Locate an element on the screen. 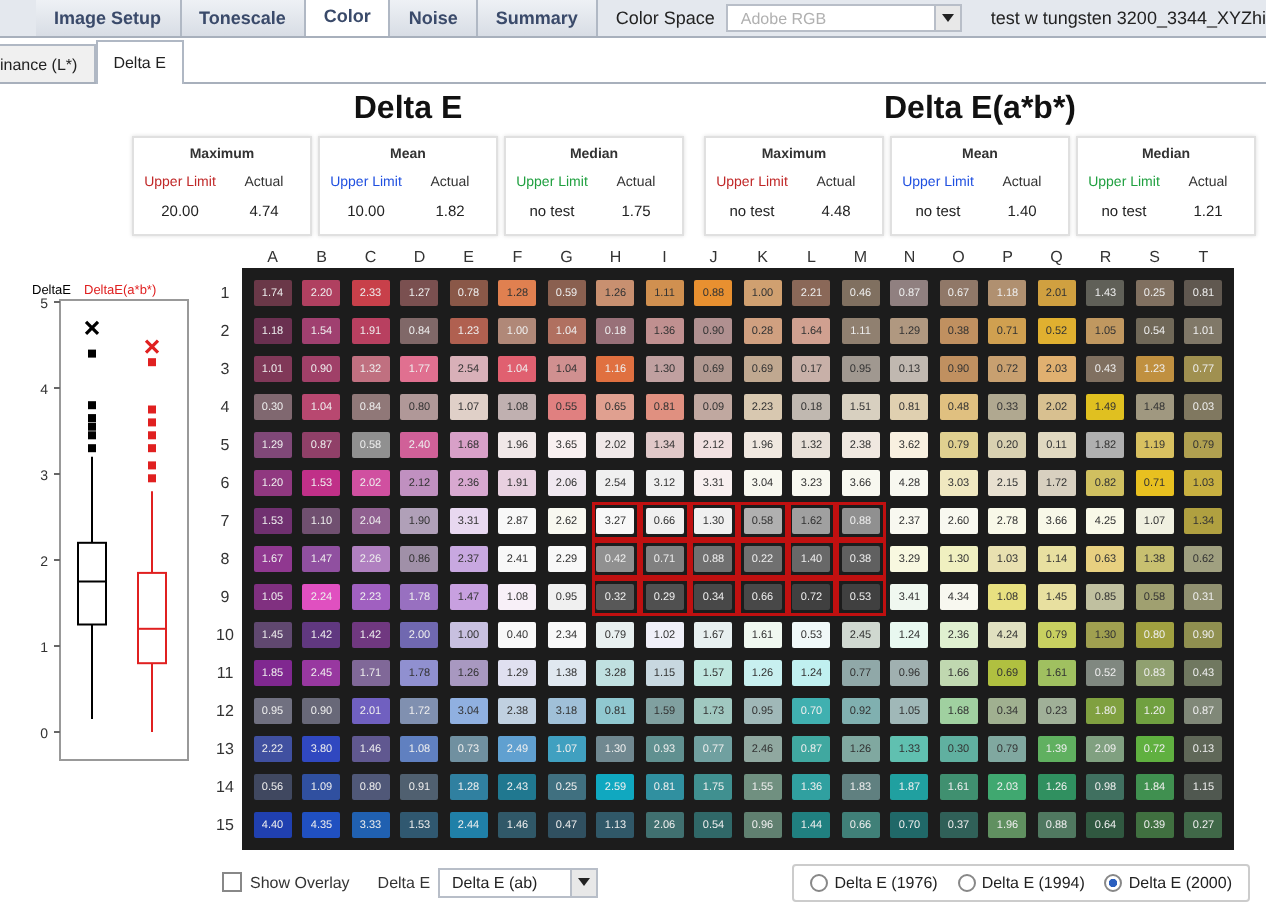 The width and height of the screenshot is (1266, 924). row-label: 8 is located at coordinates (225, 560).